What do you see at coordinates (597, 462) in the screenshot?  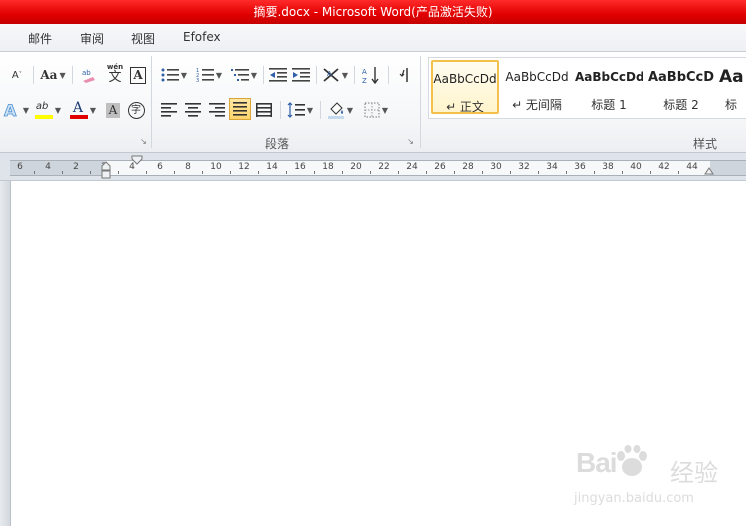 I see `watermark-brand: Bai` at bounding box center [597, 462].